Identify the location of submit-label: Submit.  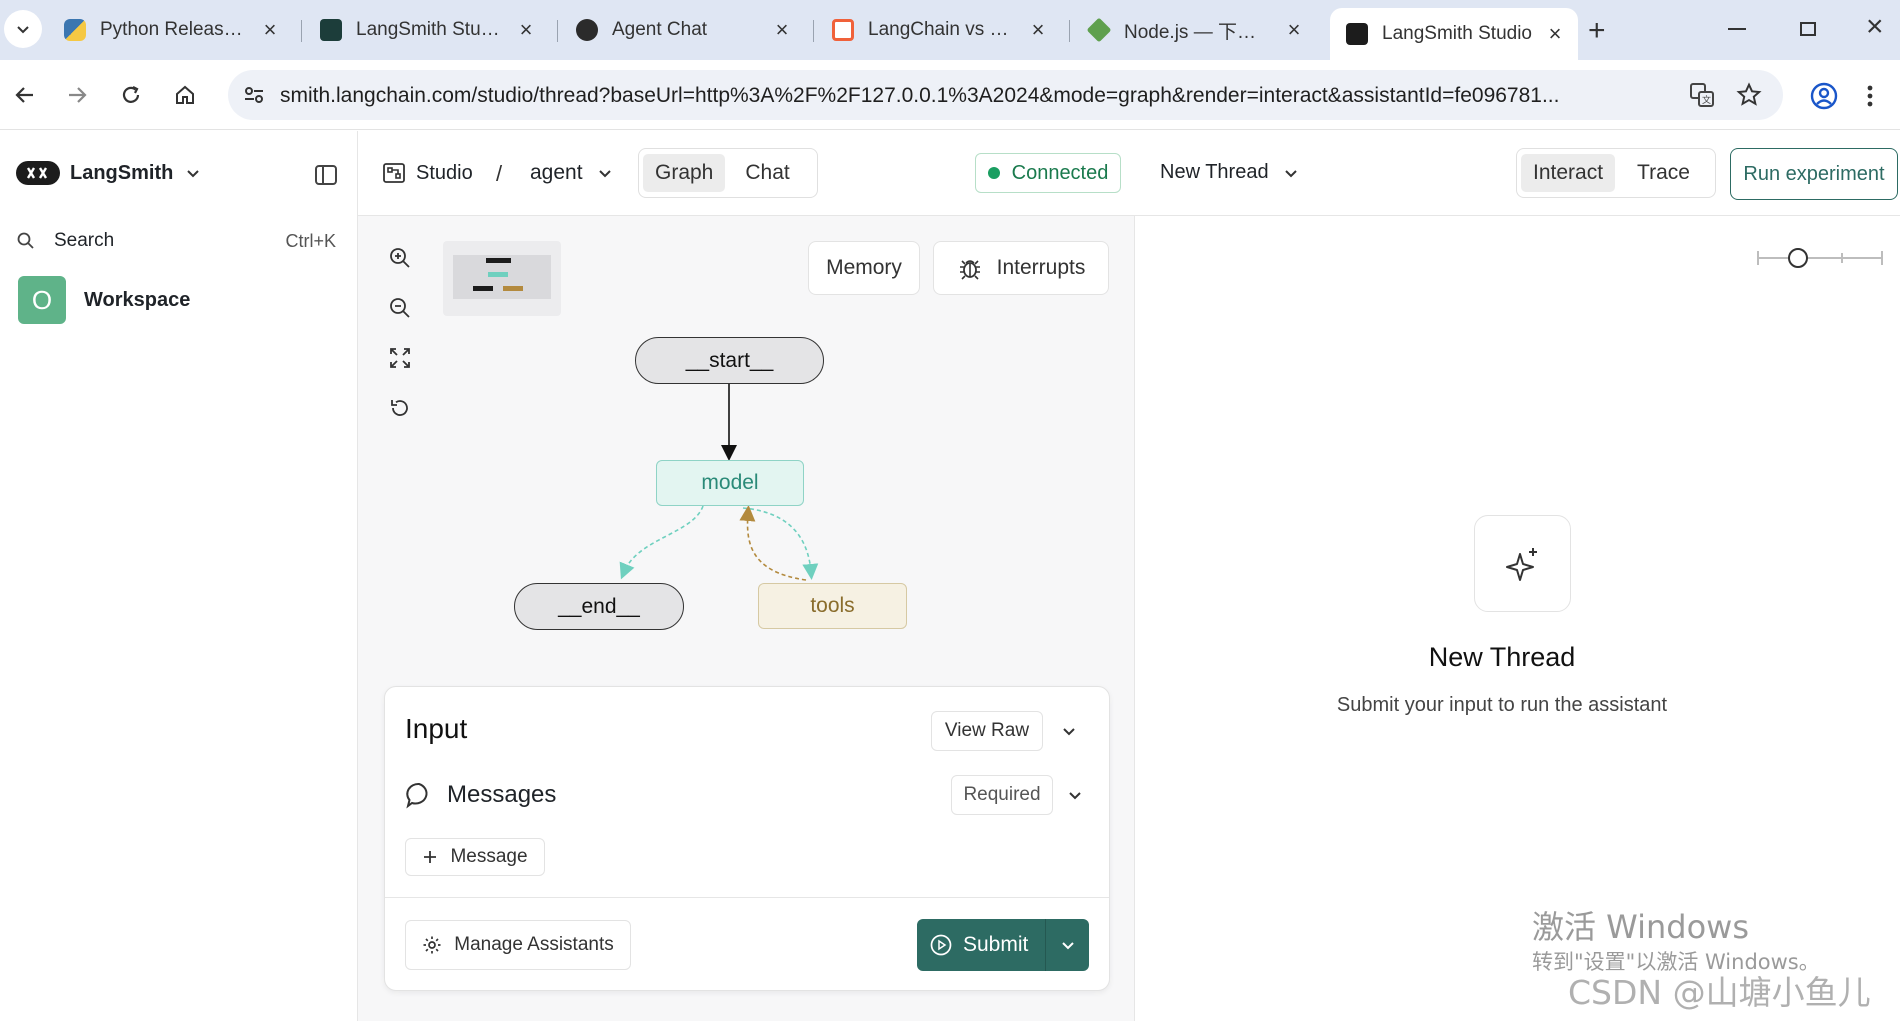
(996, 944).